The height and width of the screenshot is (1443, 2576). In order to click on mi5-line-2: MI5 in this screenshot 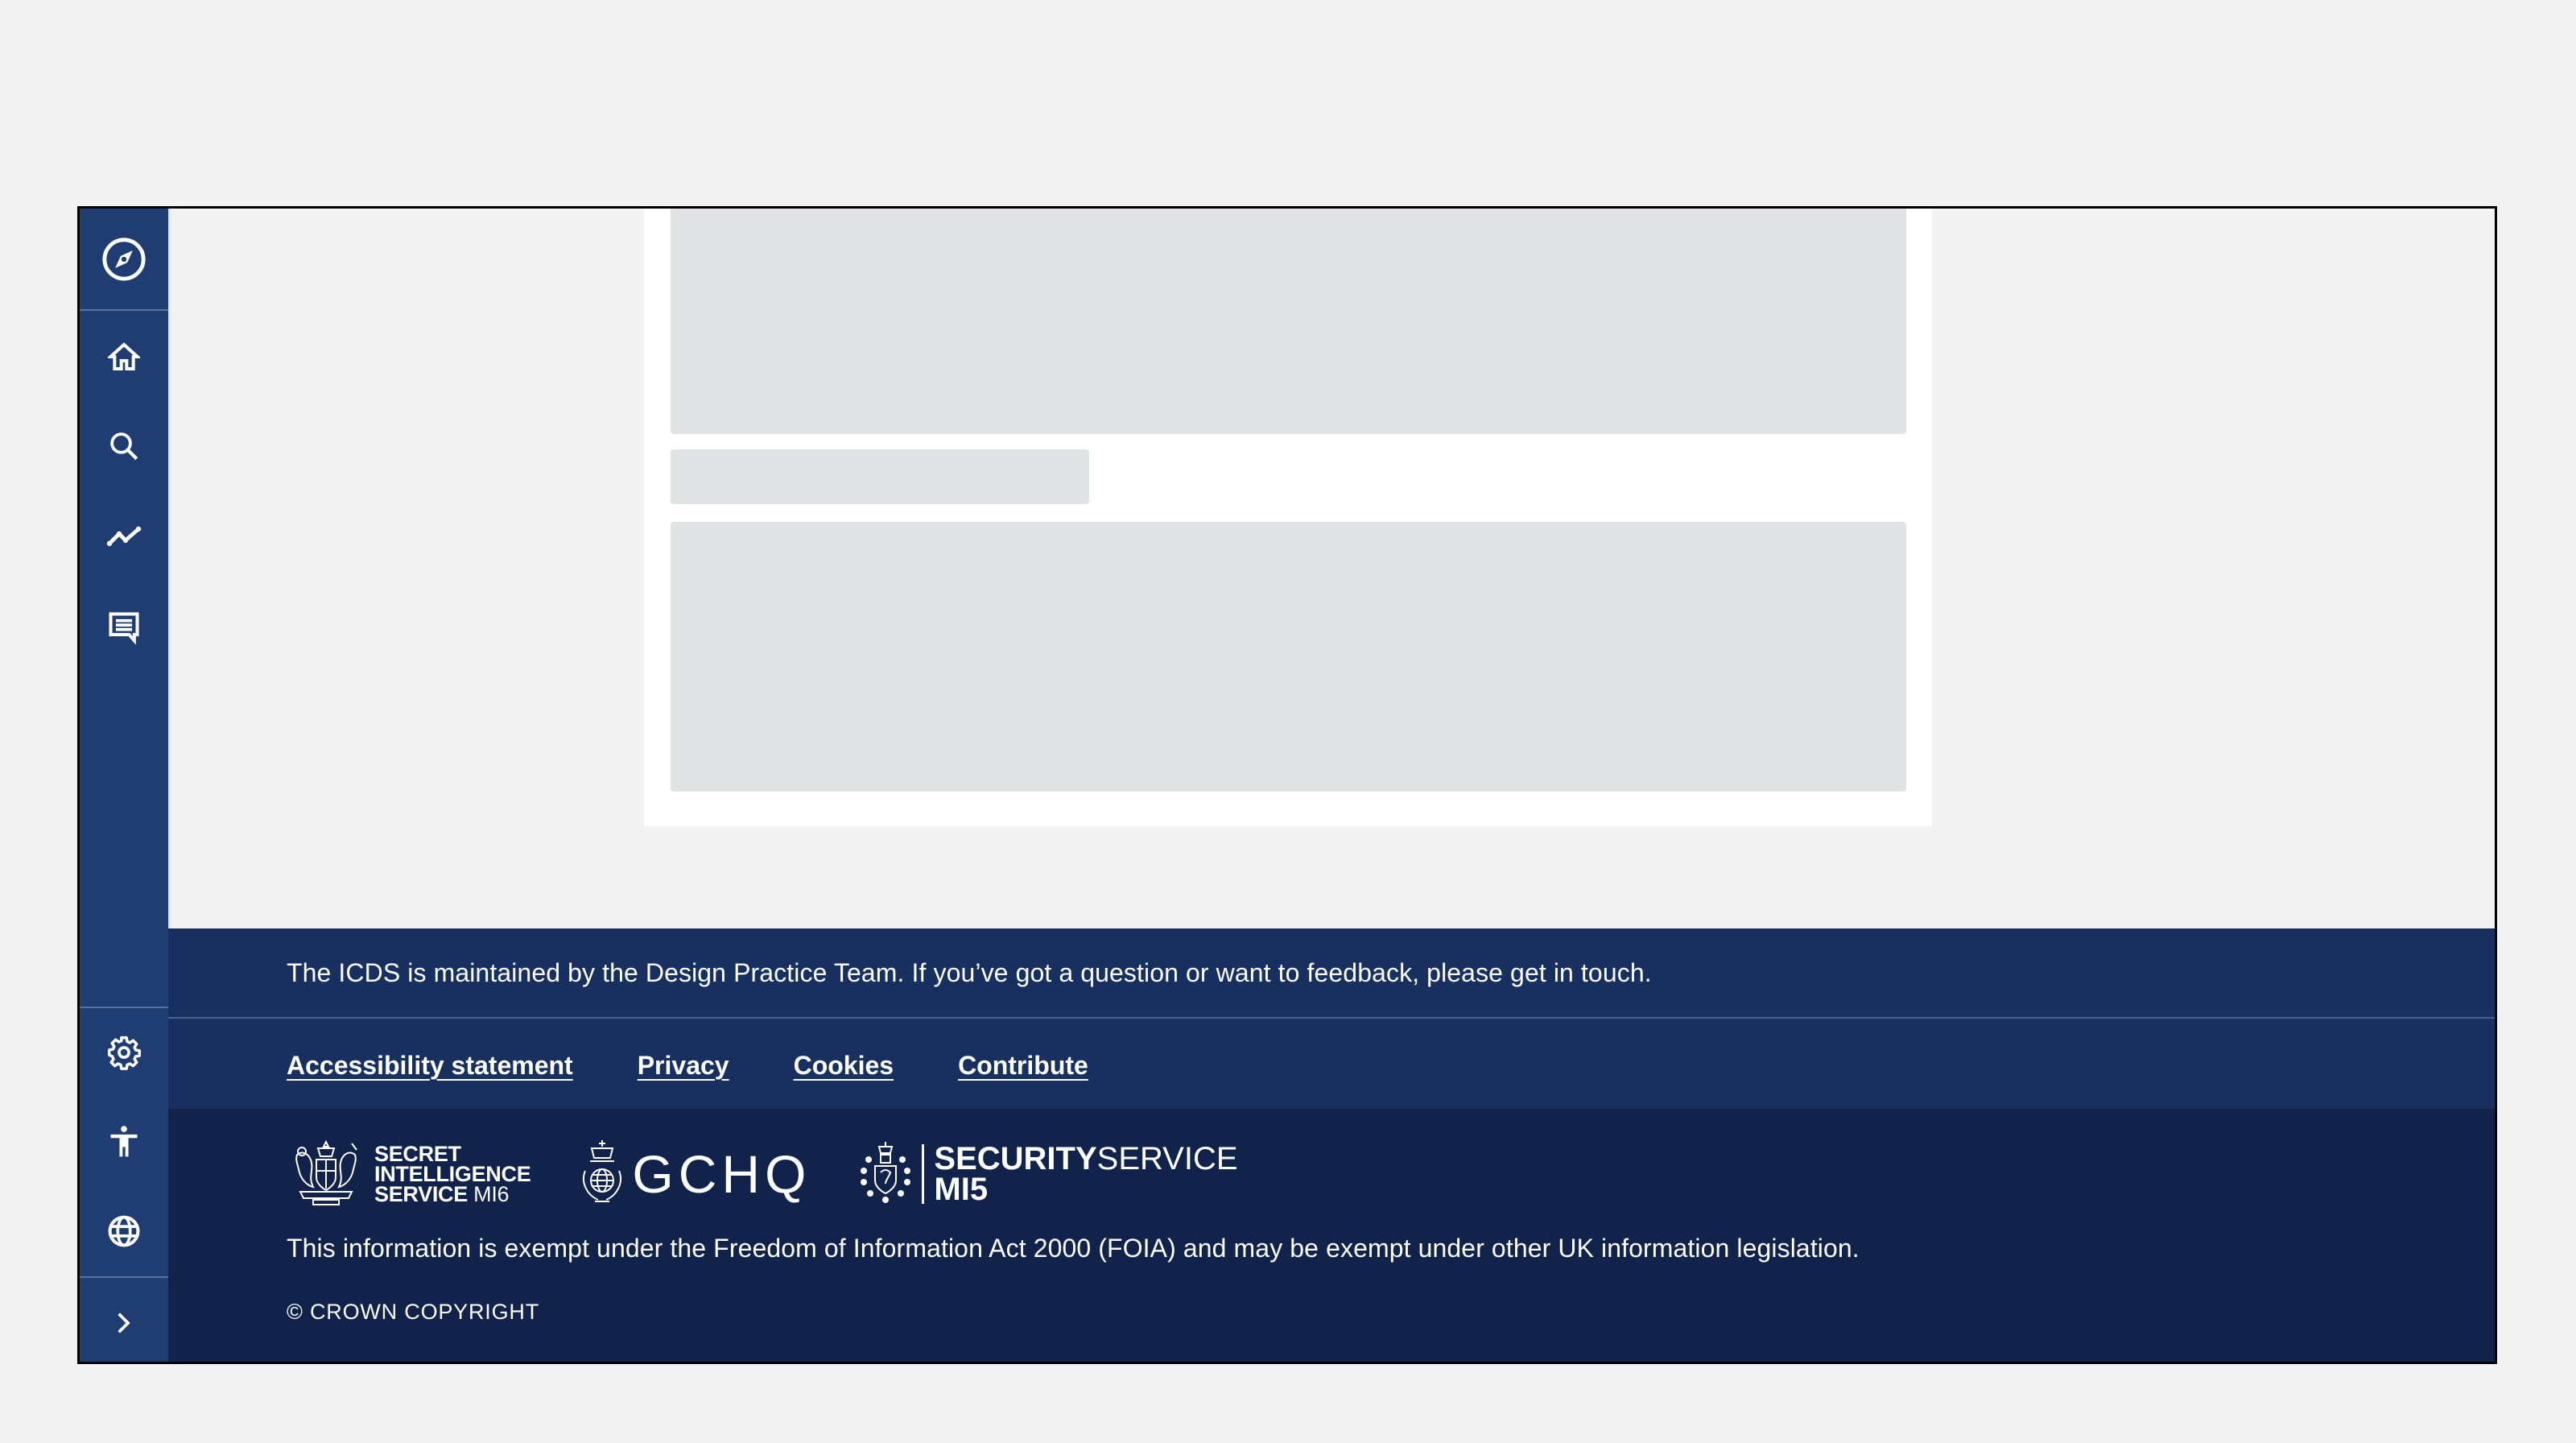, I will do `click(1085, 1189)`.